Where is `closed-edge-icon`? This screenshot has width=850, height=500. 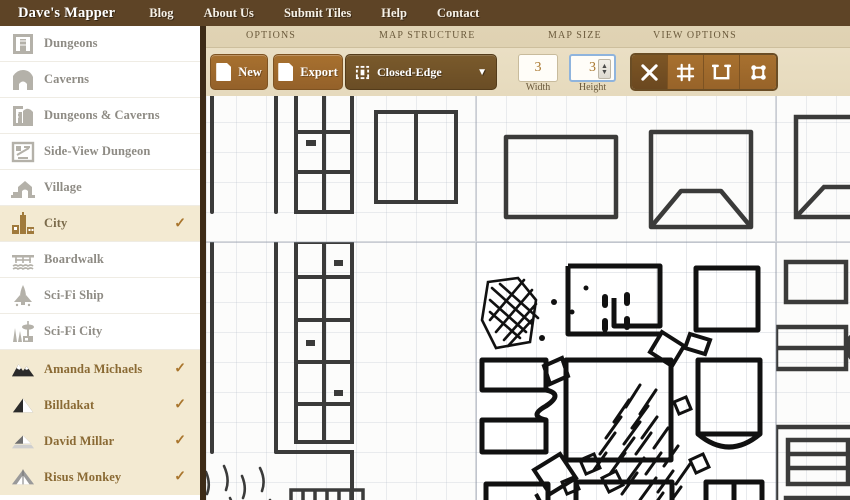 closed-edge-icon is located at coordinates (362, 72).